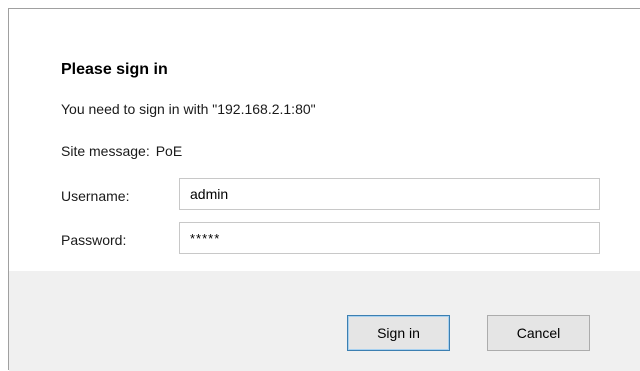  Describe the element at coordinates (114, 69) in the screenshot. I see `dialog-title: Please sign in` at that location.